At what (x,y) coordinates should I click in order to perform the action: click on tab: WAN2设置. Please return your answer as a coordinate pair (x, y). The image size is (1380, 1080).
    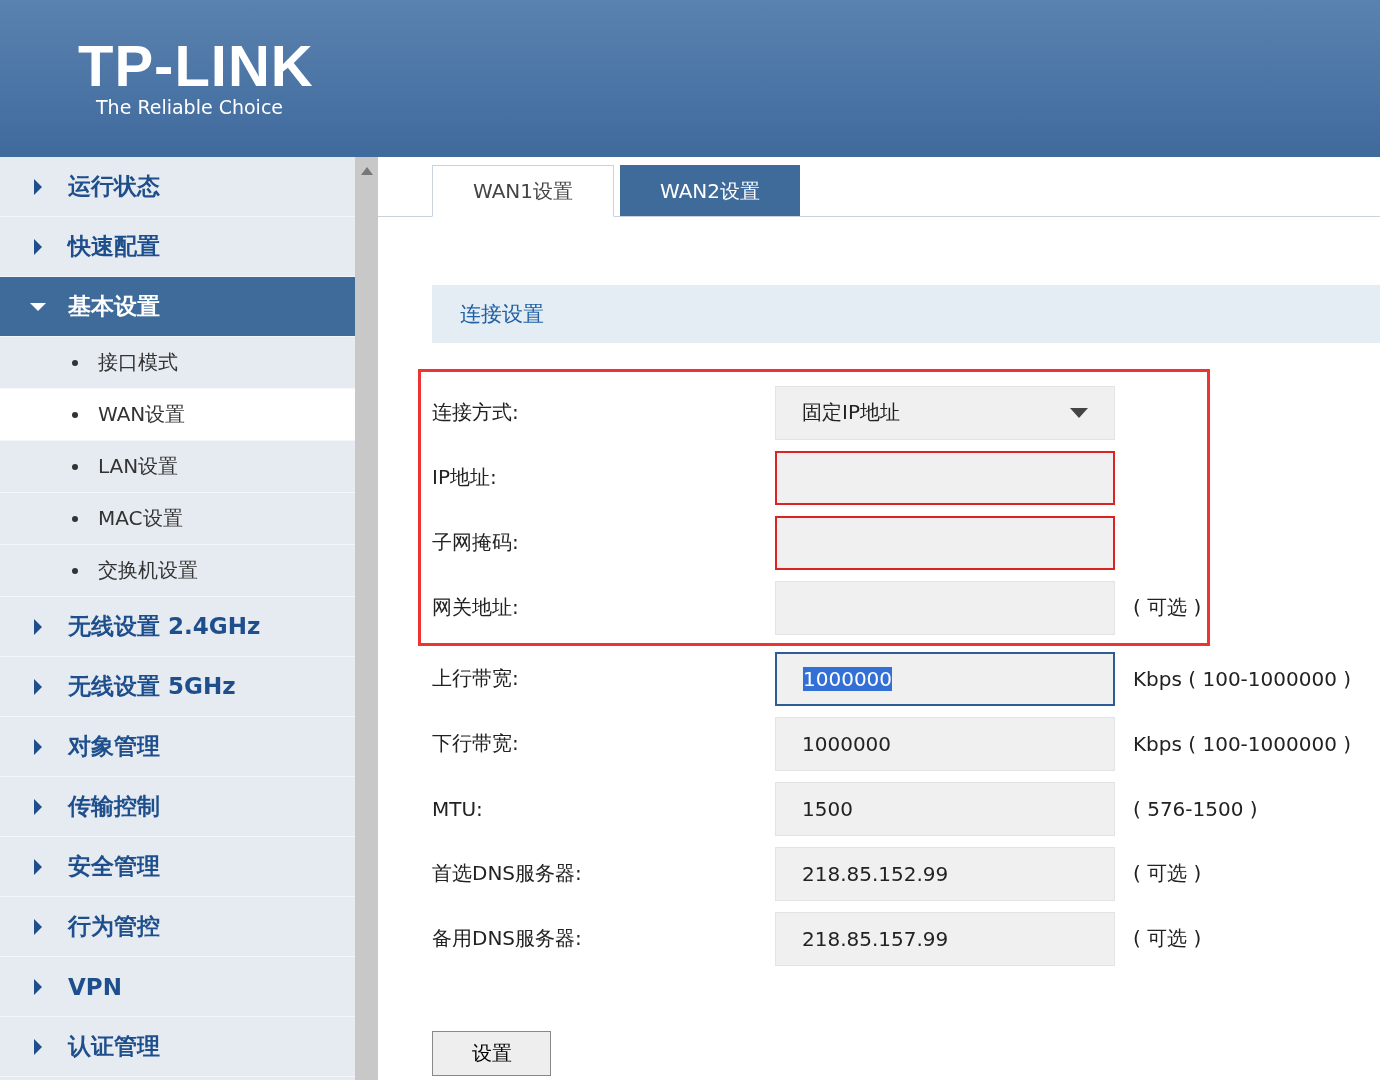
    Looking at the image, I should click on (710, 190).